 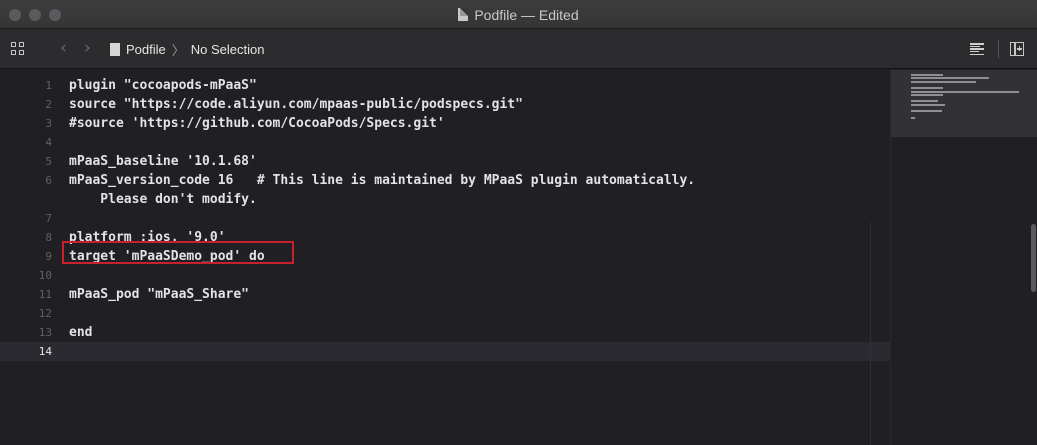 I want to click on window-title-group: Podfile — Edited, so click(x=518, y=14).